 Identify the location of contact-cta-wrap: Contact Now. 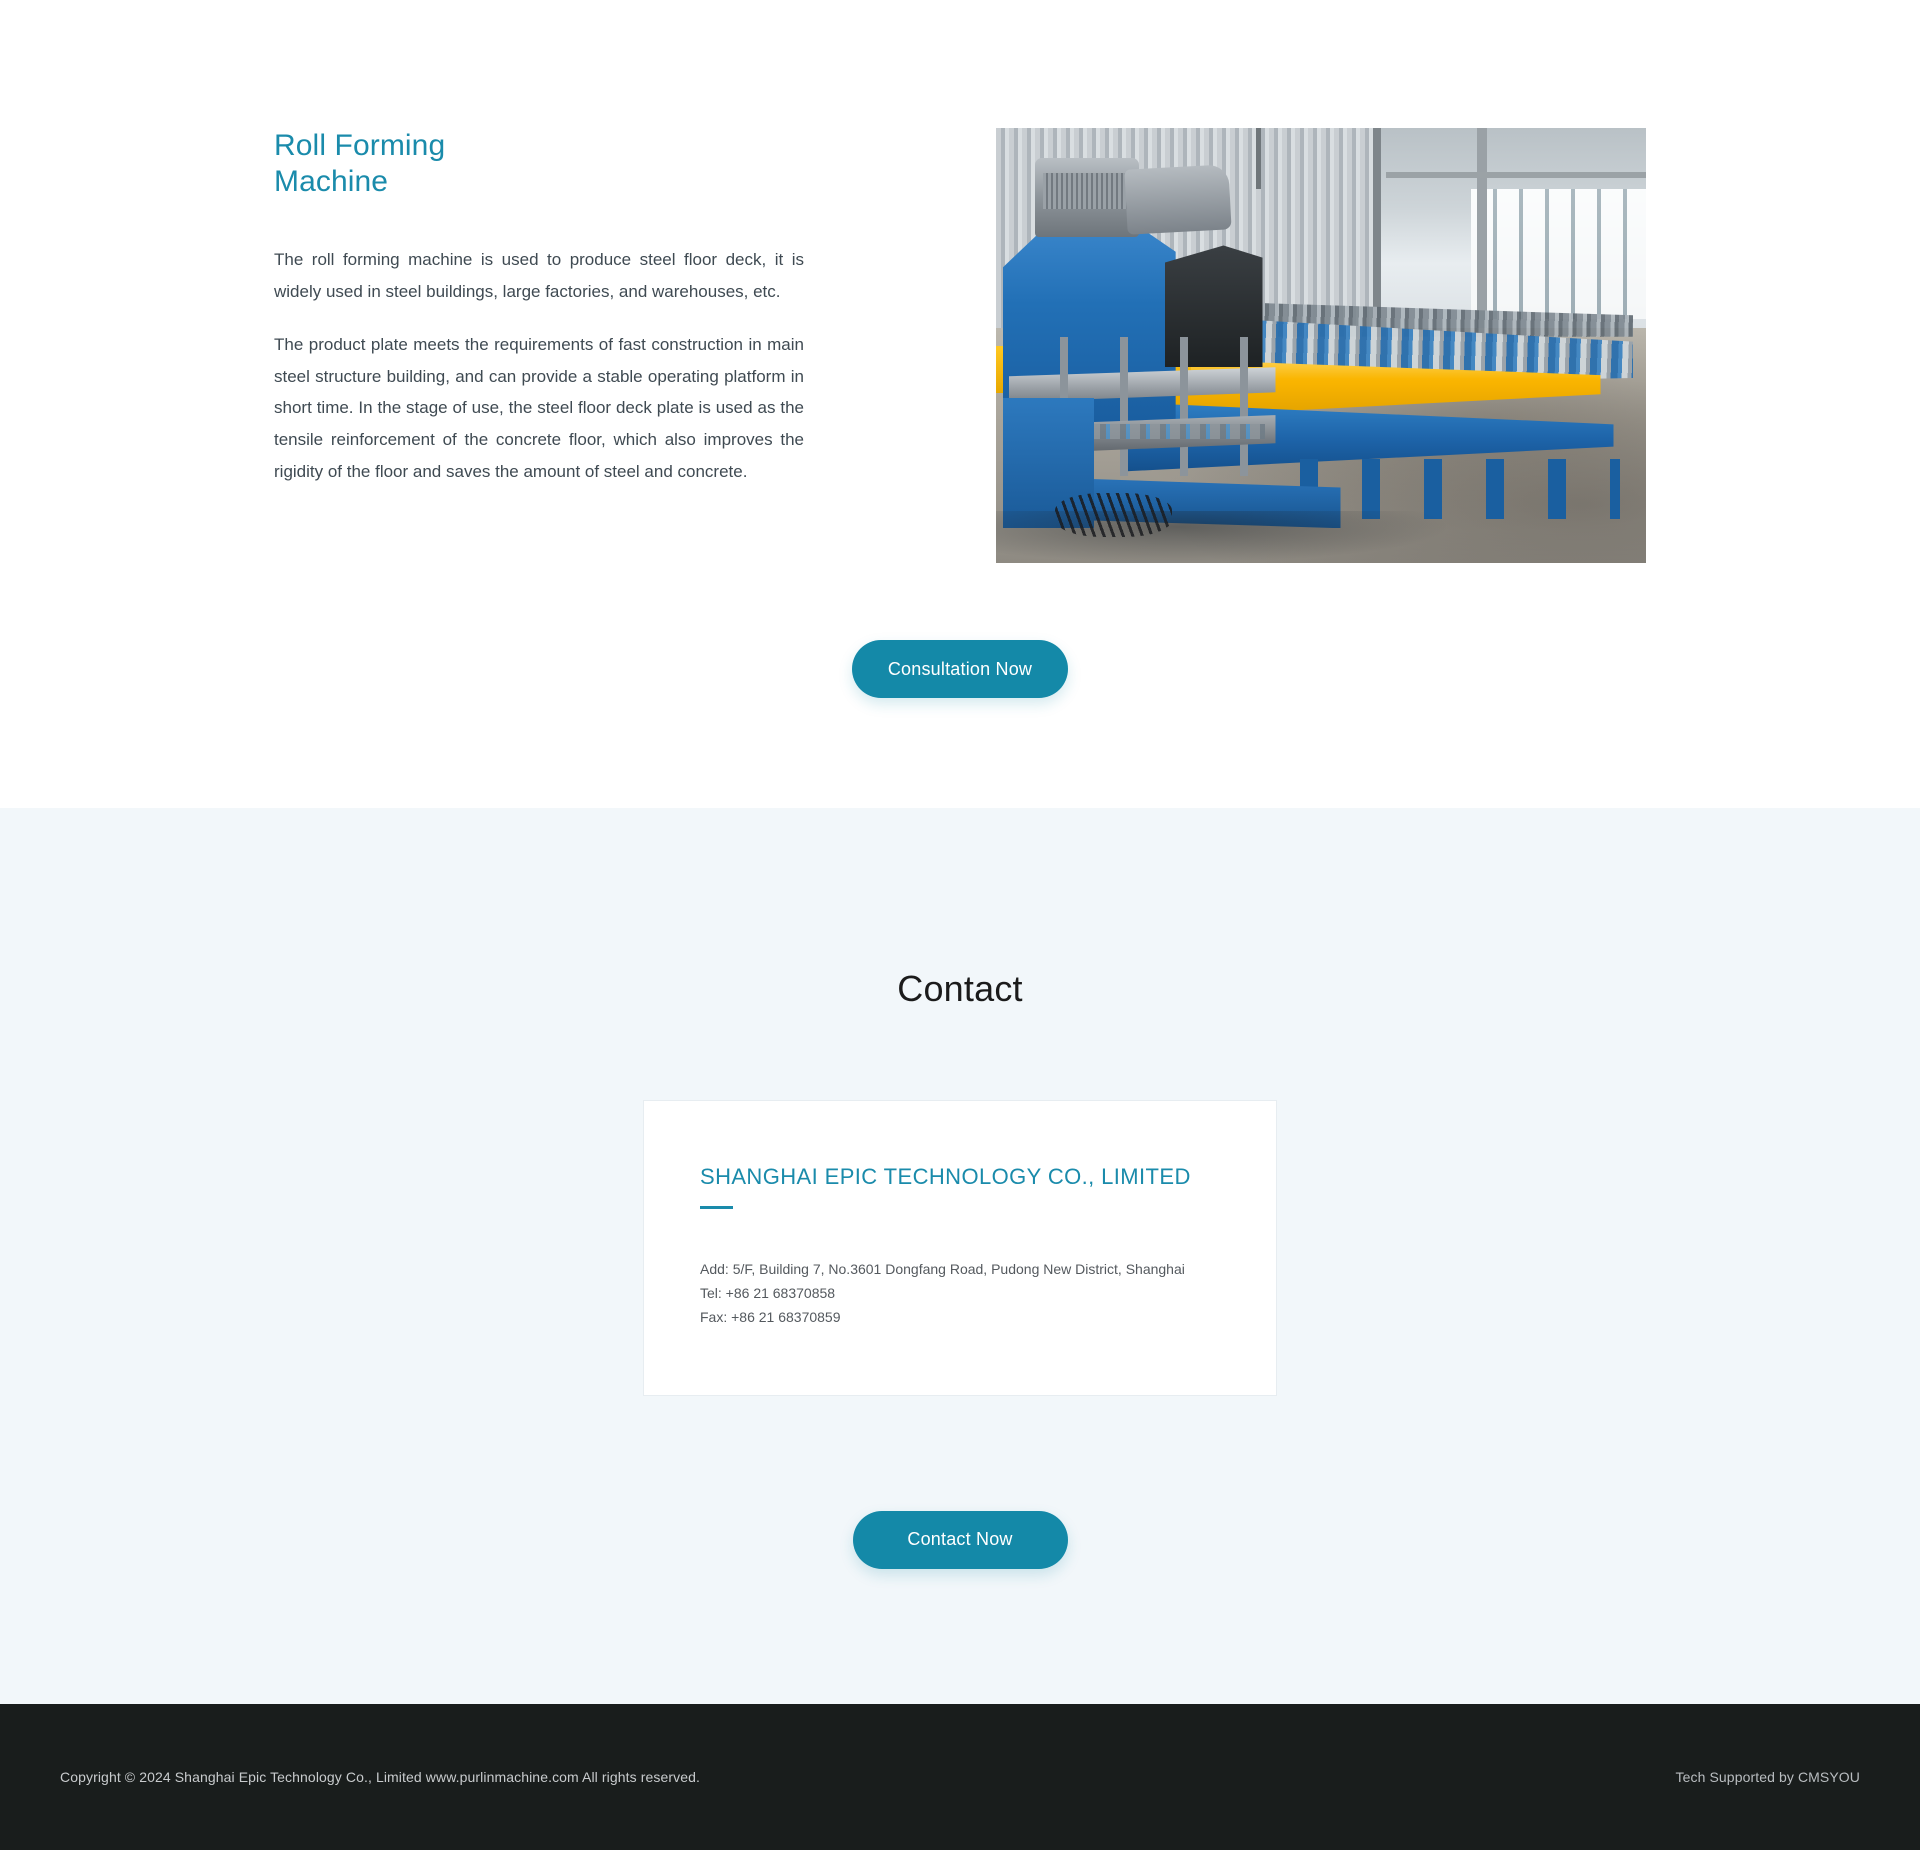
(960, 1539).